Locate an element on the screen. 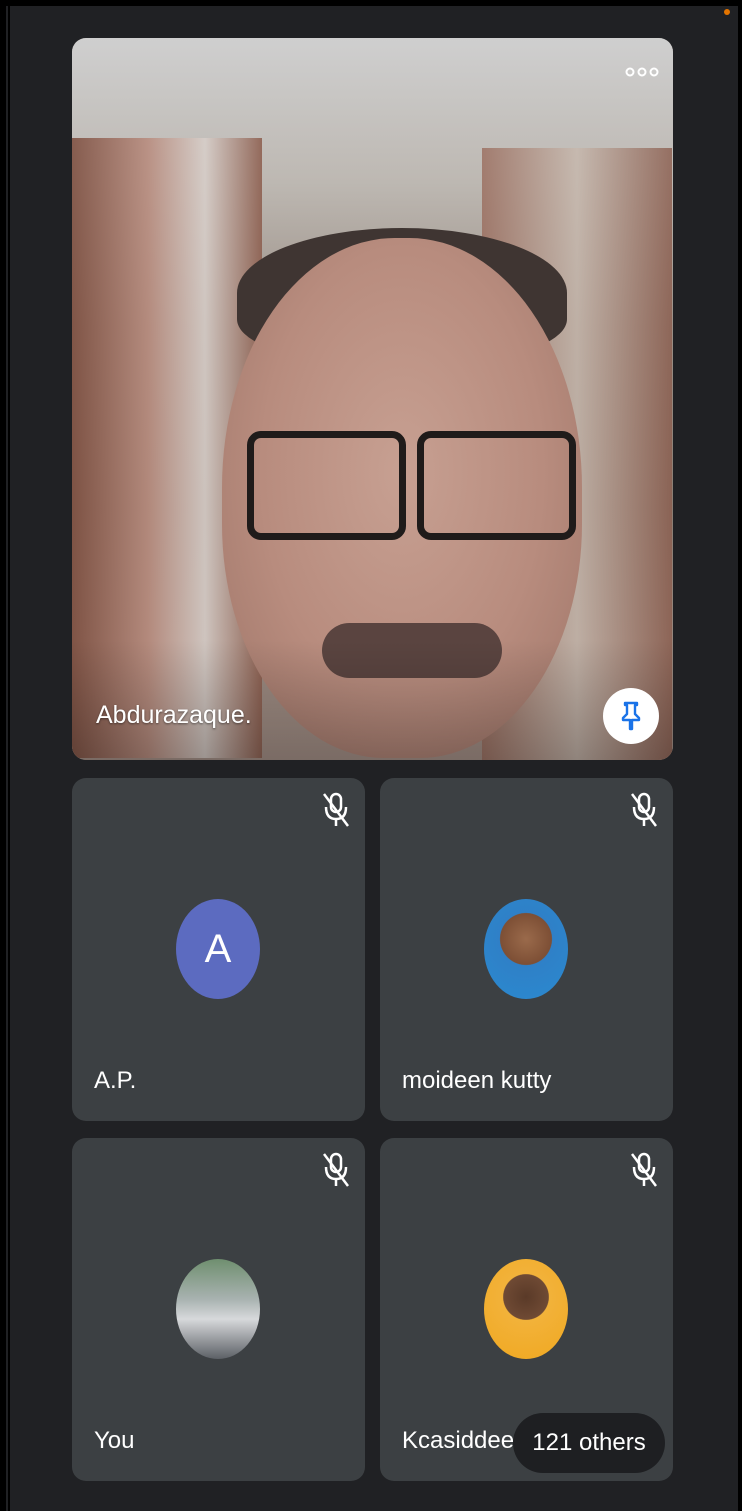  others-count-button: 121 others is located at coordinates (589, 1443).